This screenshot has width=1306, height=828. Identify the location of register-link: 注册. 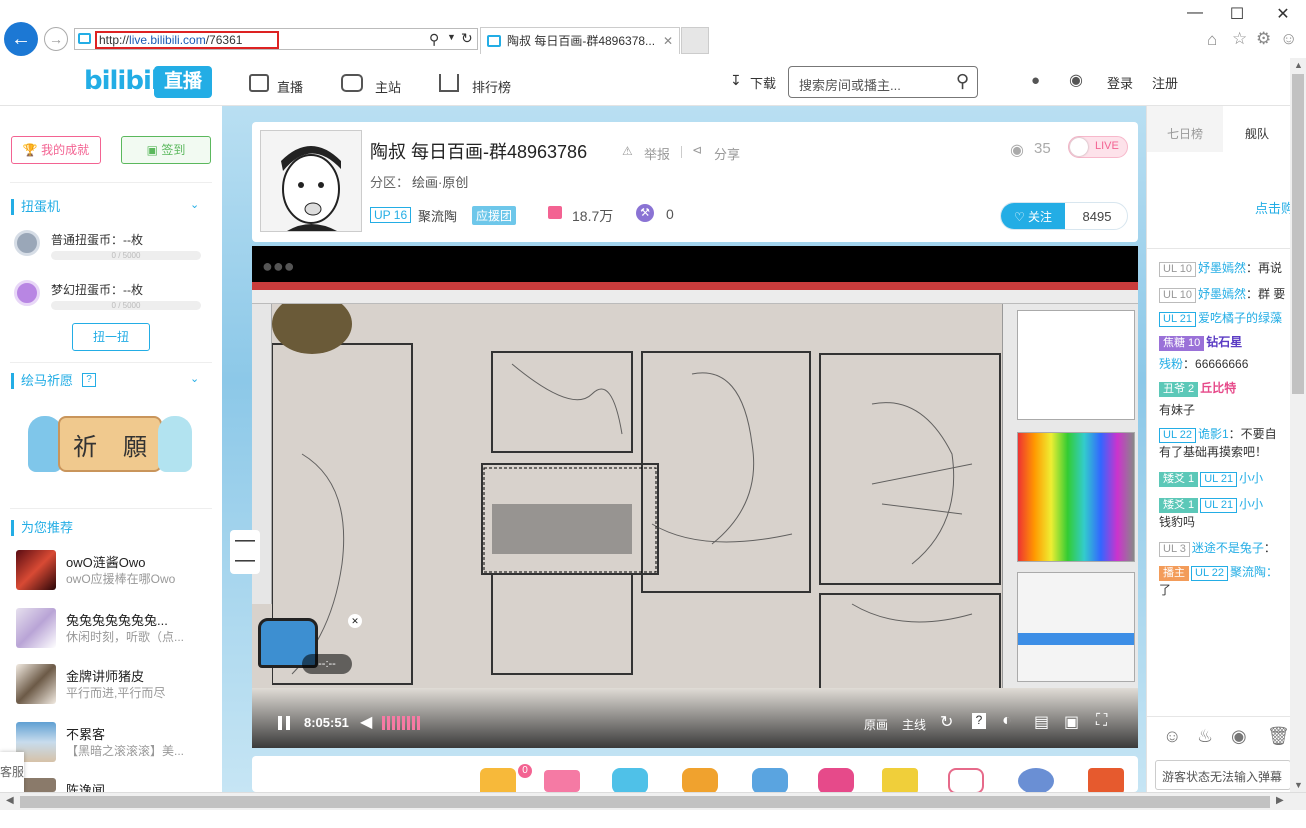
(1165, 82).